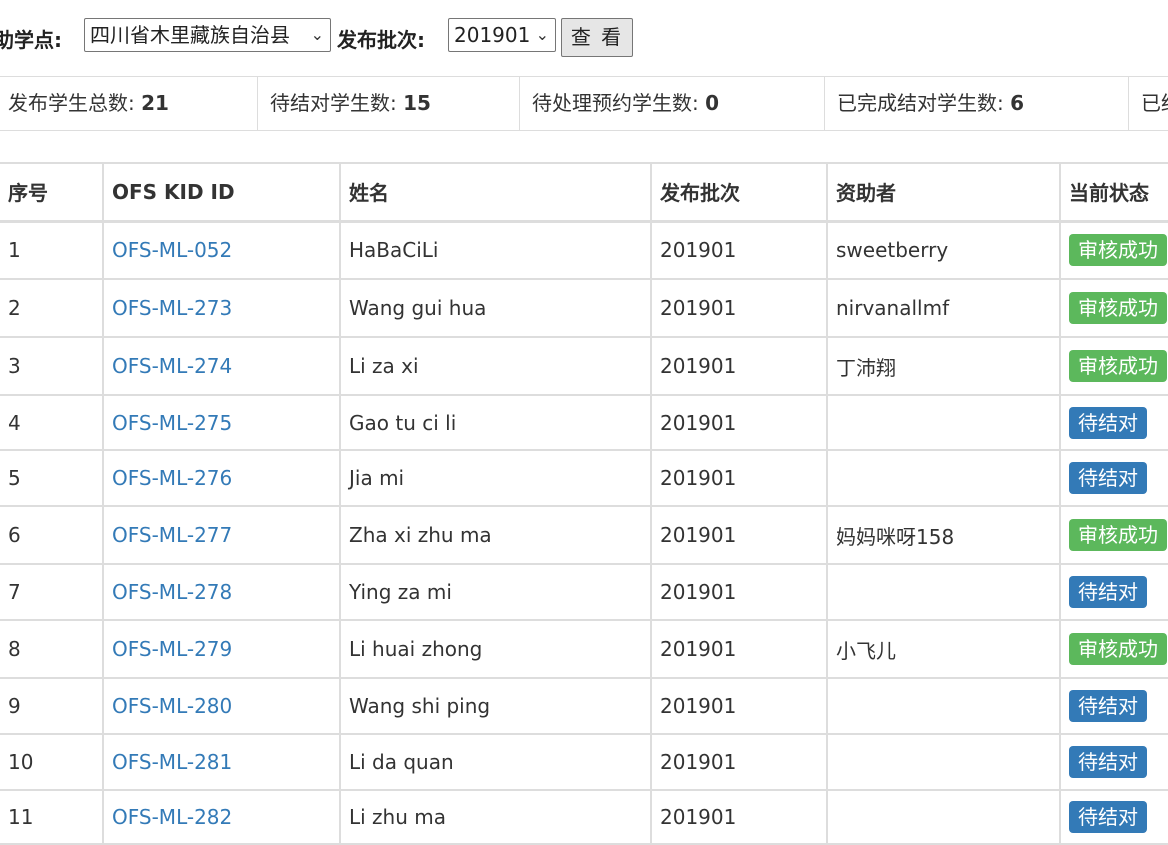  Describe the element at coordinates (418, 308) in the screenshot. I see `student-name: Wang gui hua` at that location.